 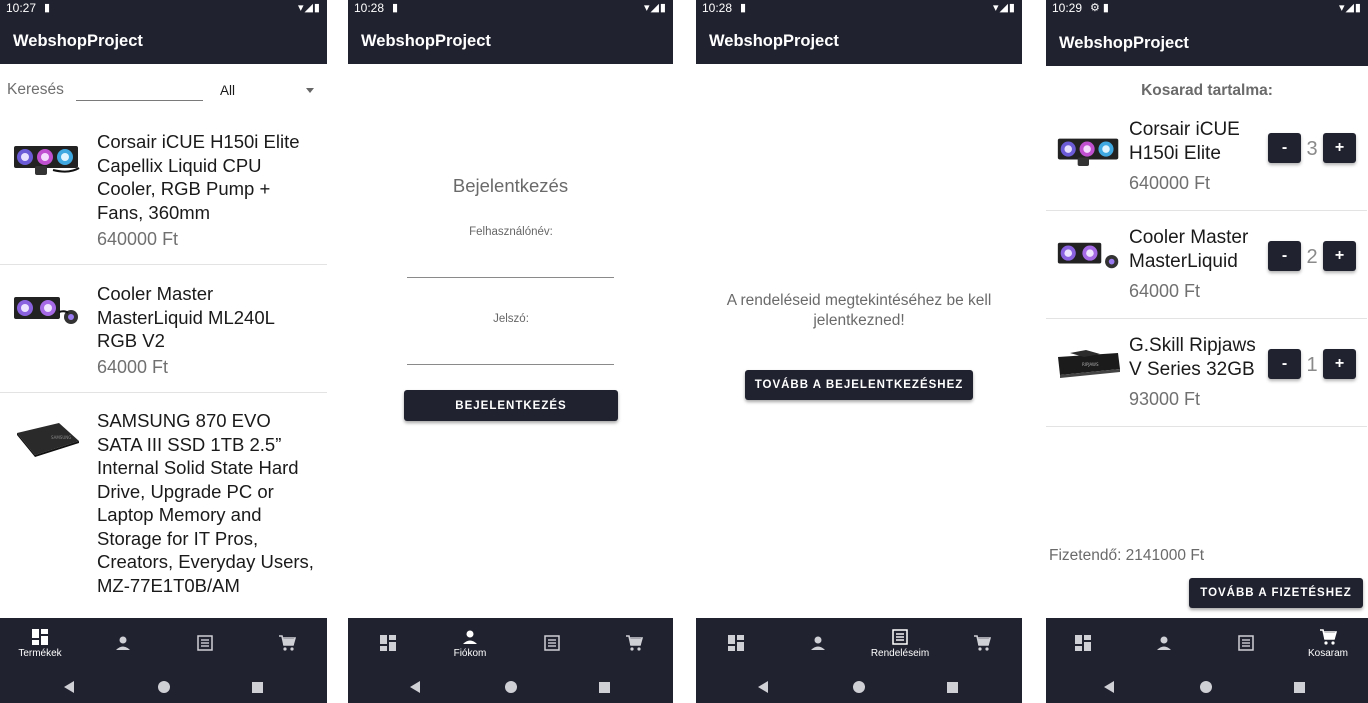 I want to click on bottom-navigation: Rendeléseim, so click(x=859, y=644).